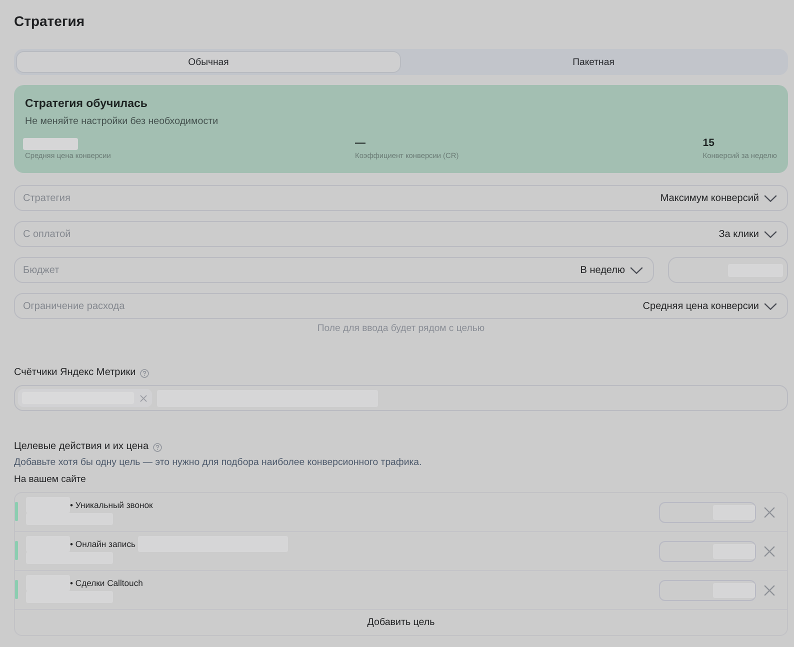  What do you see at coordinates (360, 143) in the screenshot?
I see `metric-value: —` at bounding box center [360, 143].